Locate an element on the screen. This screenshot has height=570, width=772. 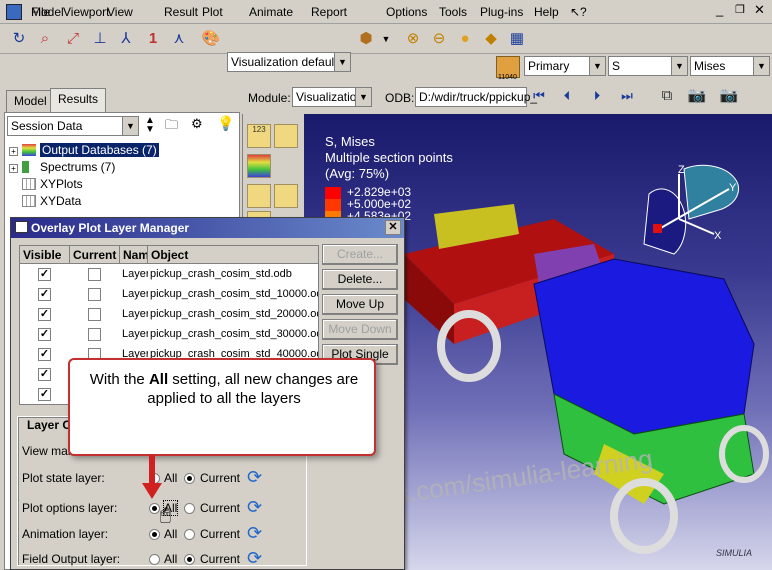
menu-plugins: Plug-ins is located at coordinates (501, 12).